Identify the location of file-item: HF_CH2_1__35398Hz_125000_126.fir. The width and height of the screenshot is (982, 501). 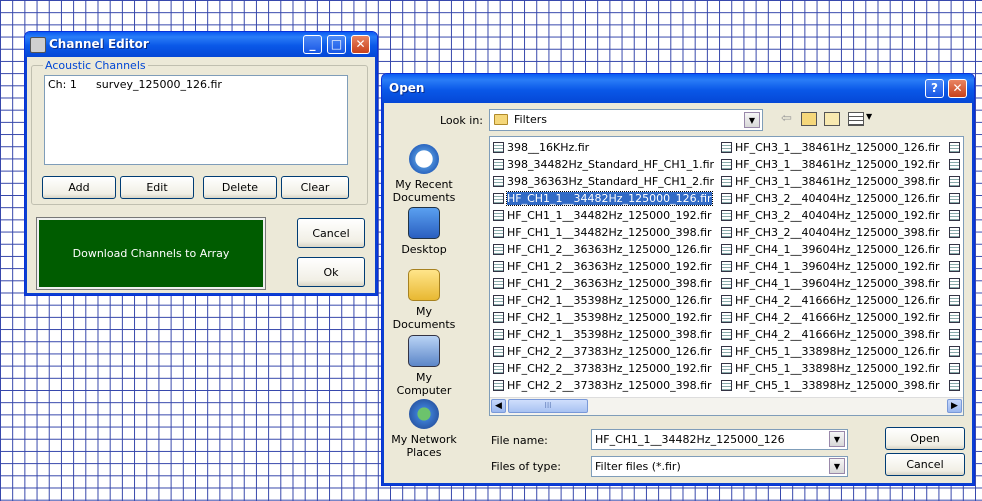
(602, 301).